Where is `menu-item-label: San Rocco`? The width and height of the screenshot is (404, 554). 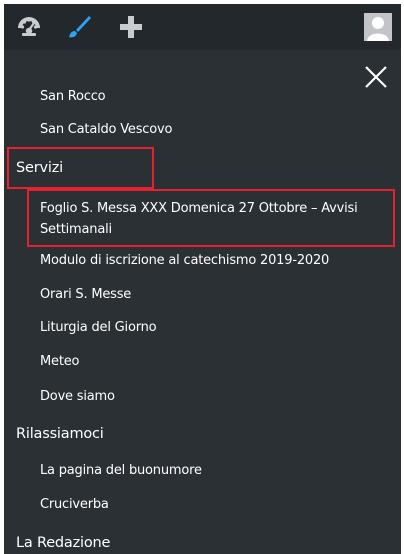 menu-item-label: San Rocco is located at coordinates (73, 96).